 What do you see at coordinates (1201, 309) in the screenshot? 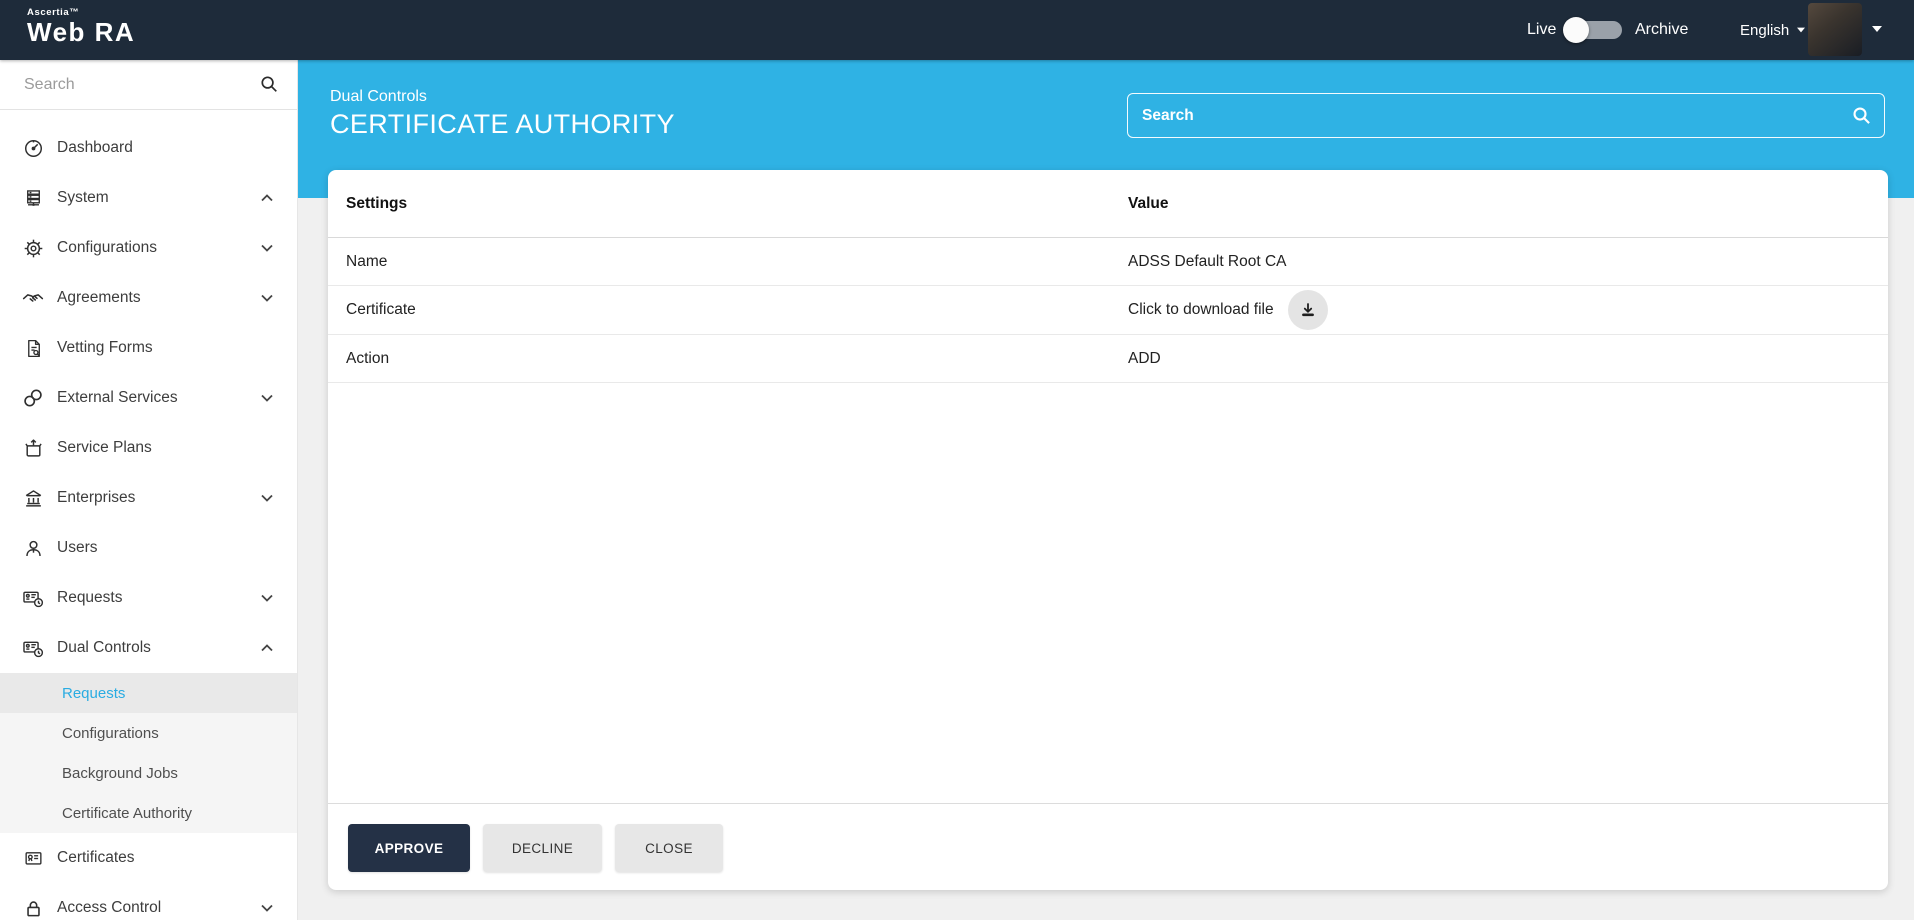
I see `download-file-text: Click to download file` at bounding box center [1201, 309].